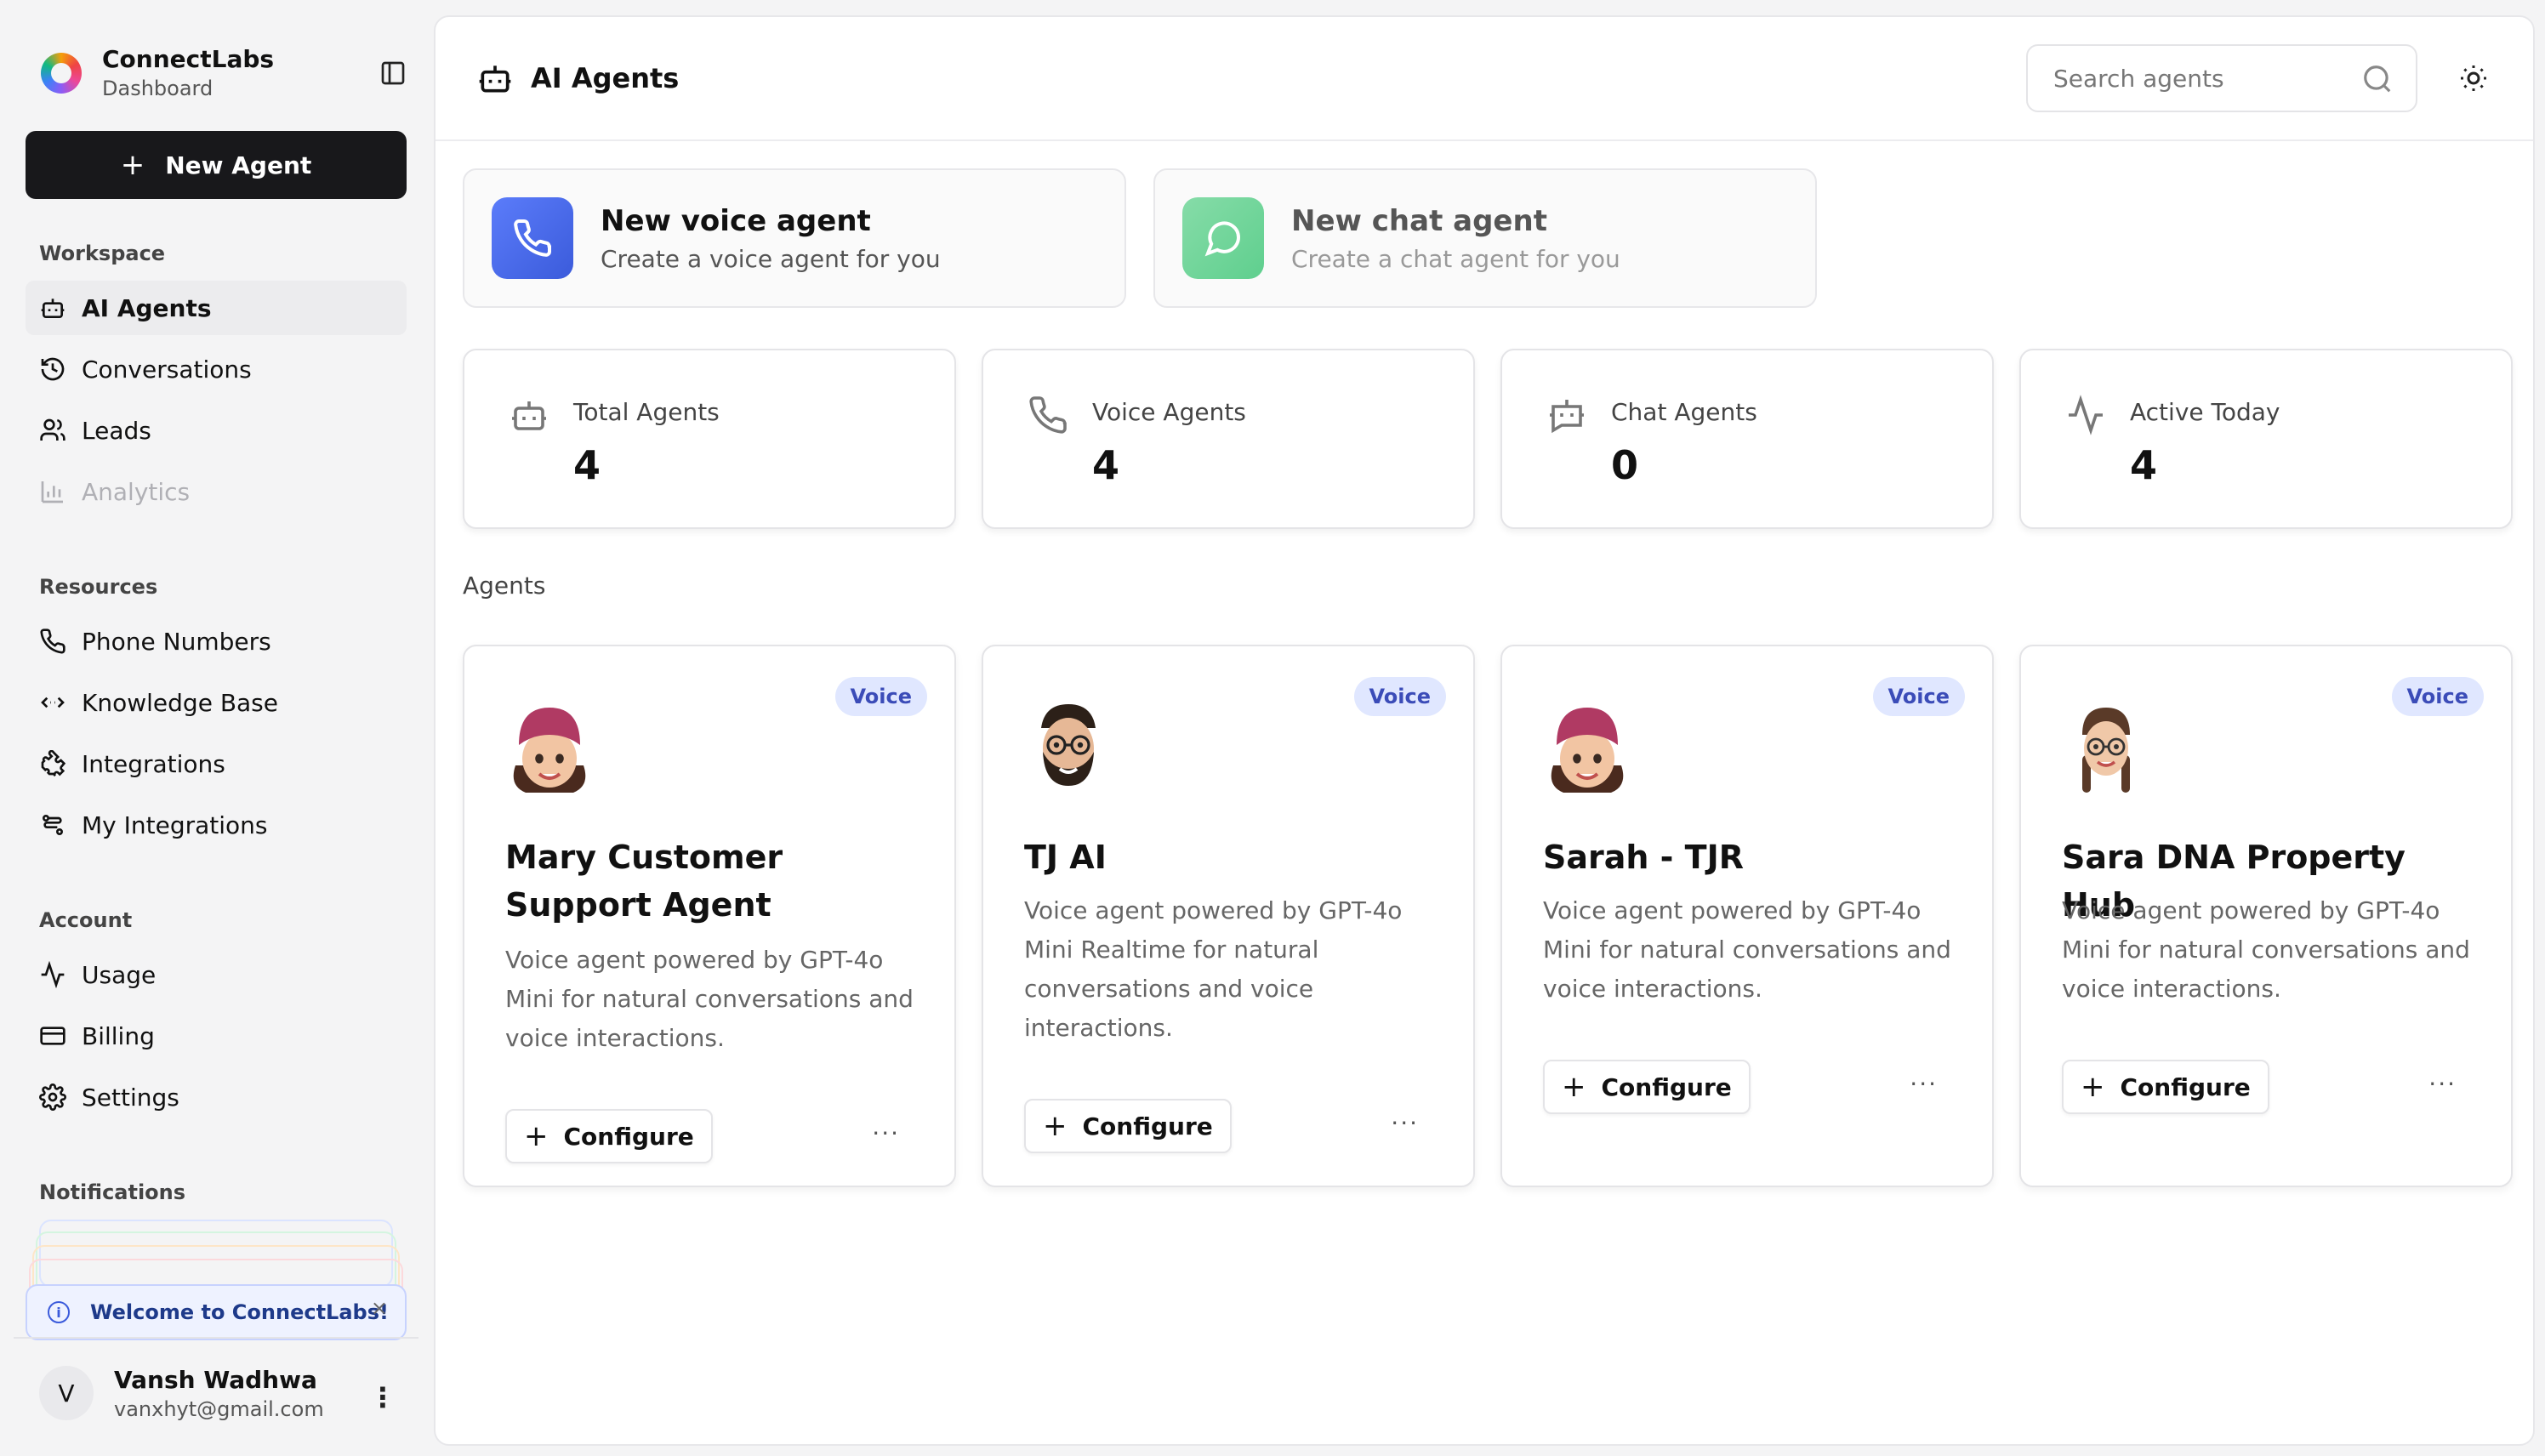  What do you see at coordinates (238, 165) in the screenshot?
I see `new-agent-label: New Agent` at bounding box center [238, 165].